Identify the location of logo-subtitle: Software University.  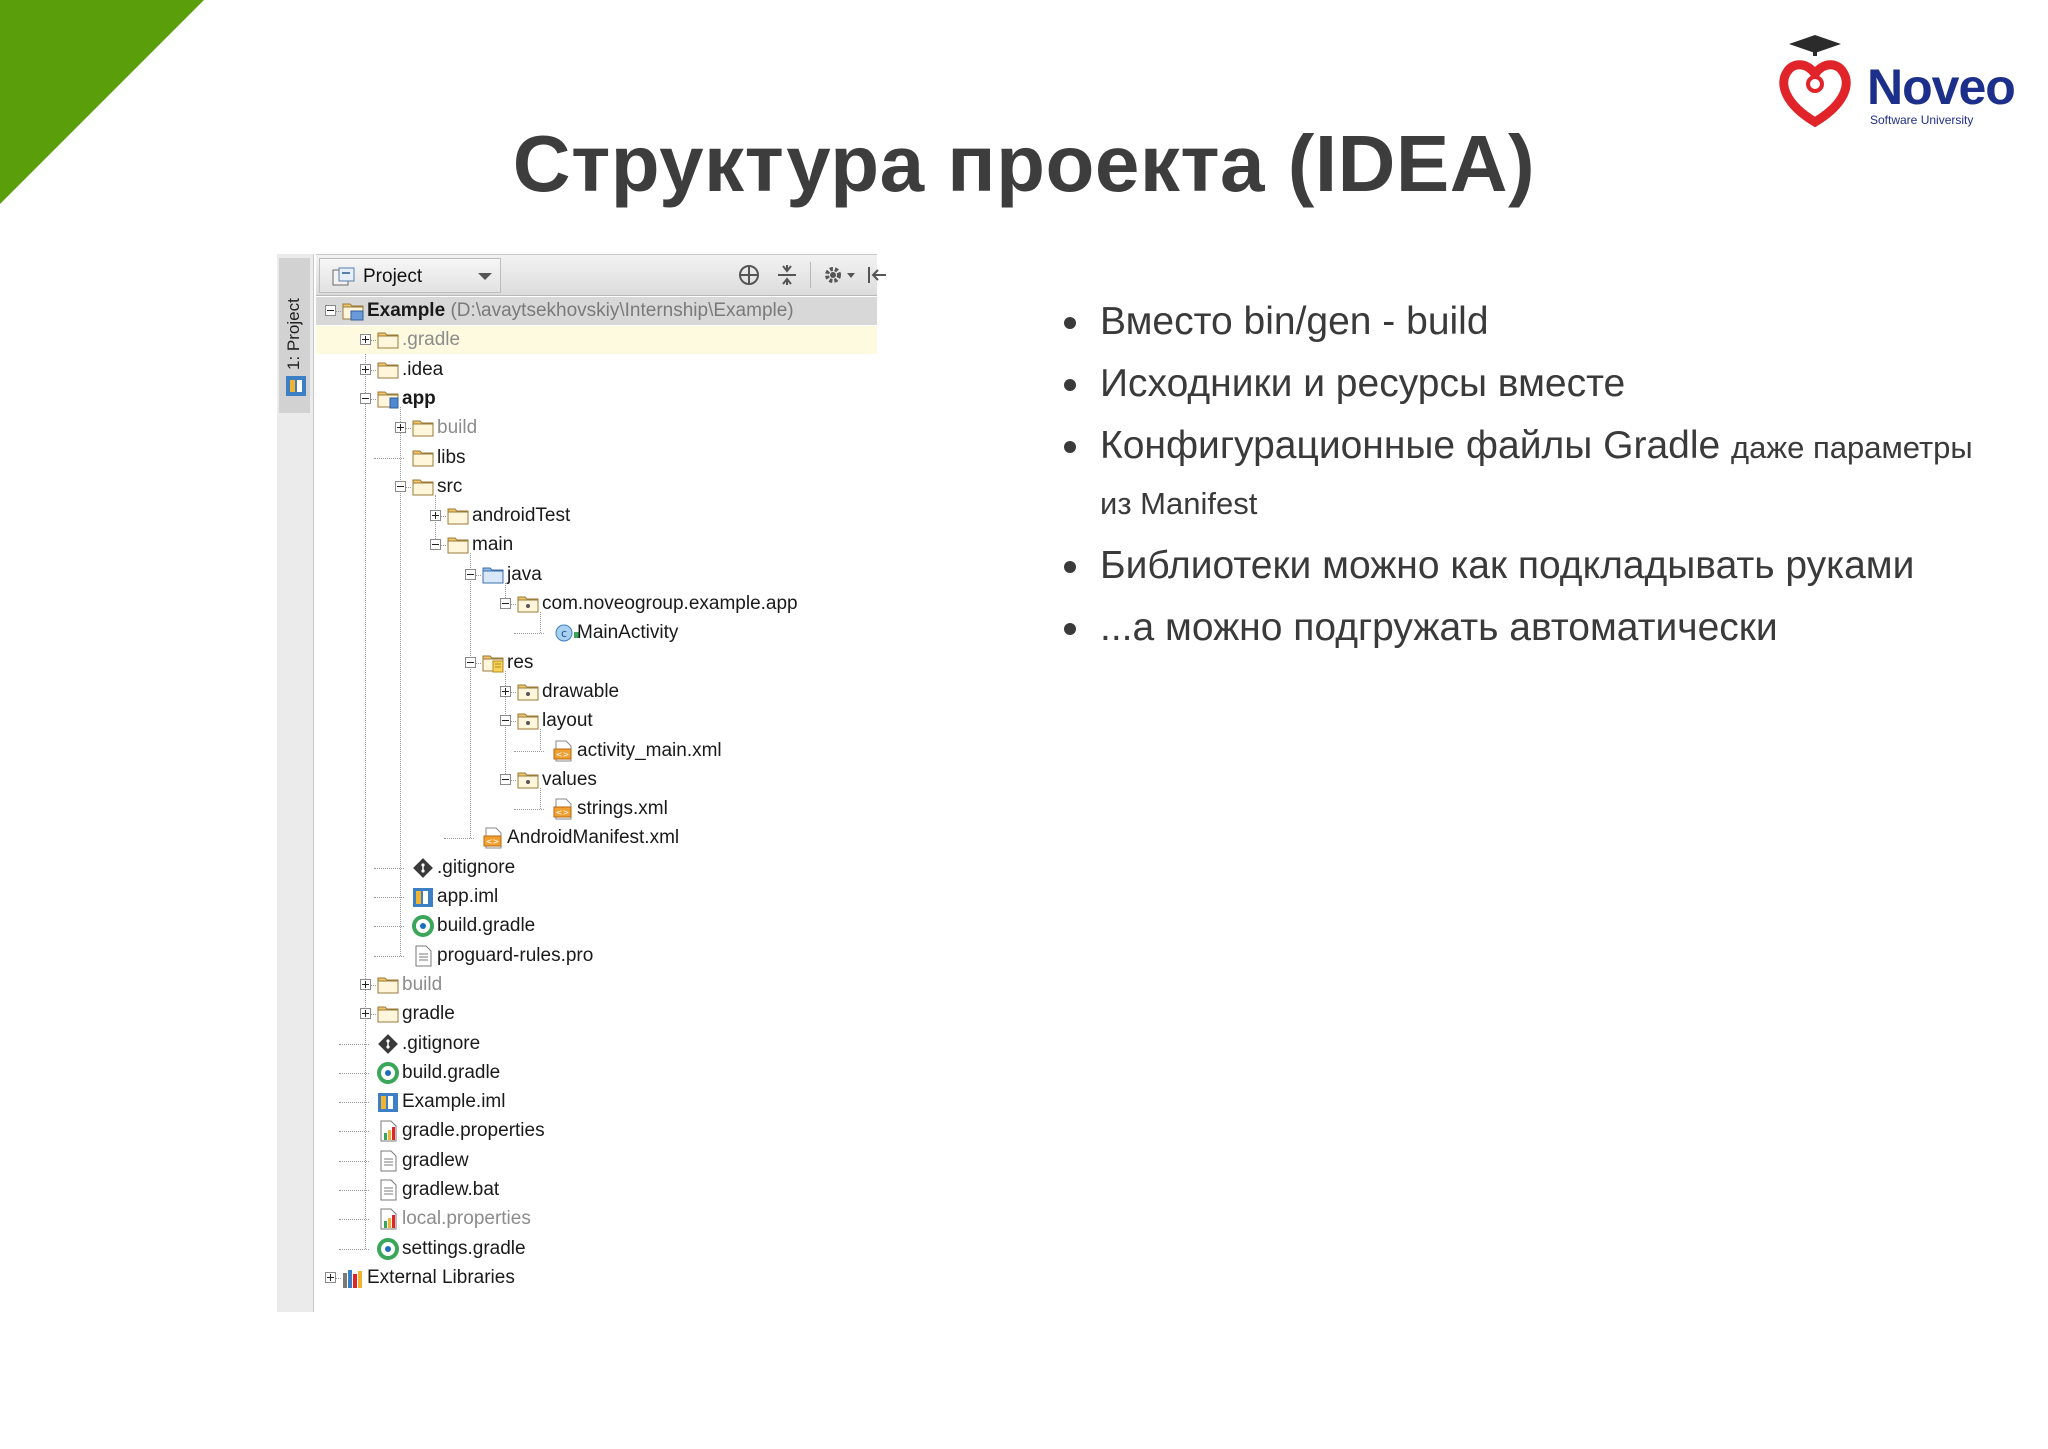
(1922, 120).